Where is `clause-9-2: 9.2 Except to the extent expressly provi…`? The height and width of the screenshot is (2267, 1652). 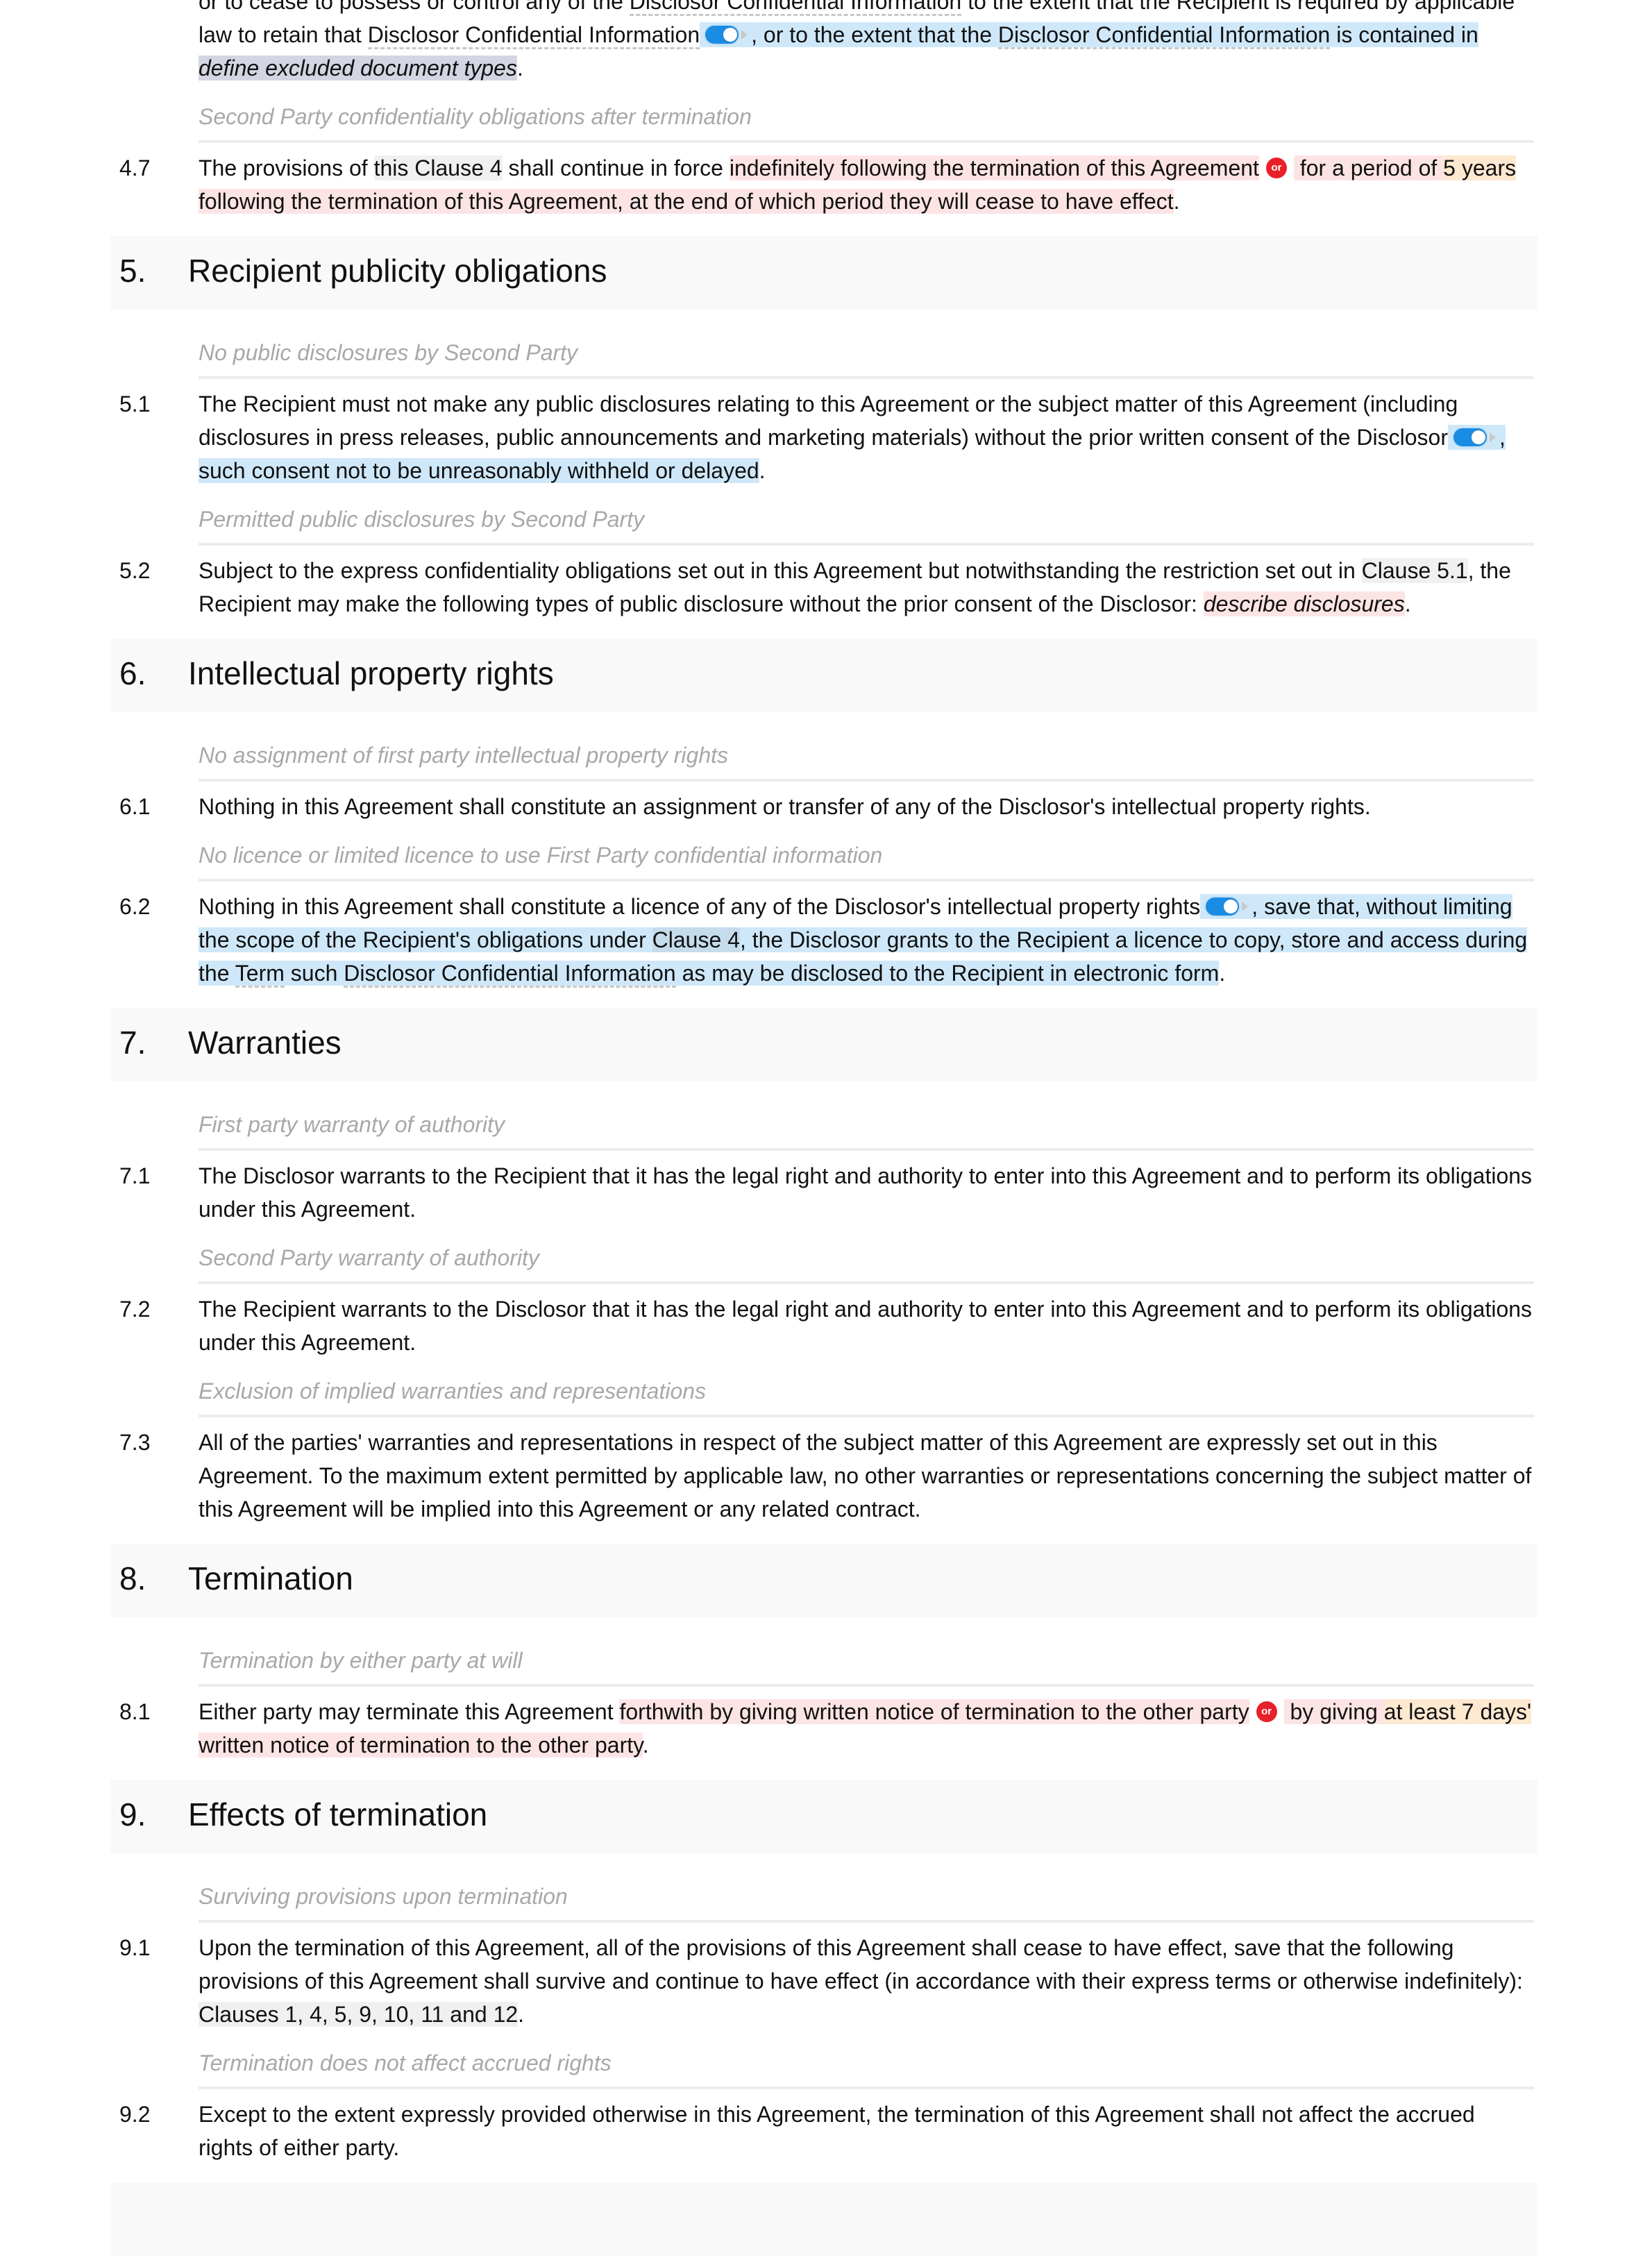
clause-9-2: 9.2 Except to the extent expressly provi… is located at coordinates (826, 2131).